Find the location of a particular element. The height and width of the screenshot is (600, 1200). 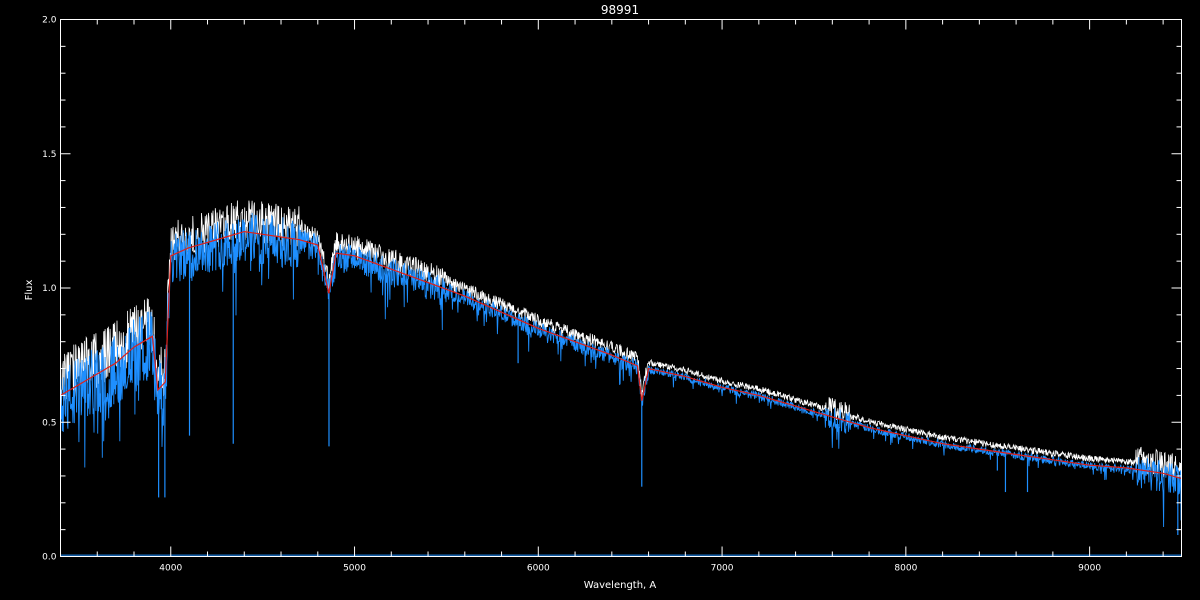

y-tick-label: 1.0 is located at coordinates (49, 289).